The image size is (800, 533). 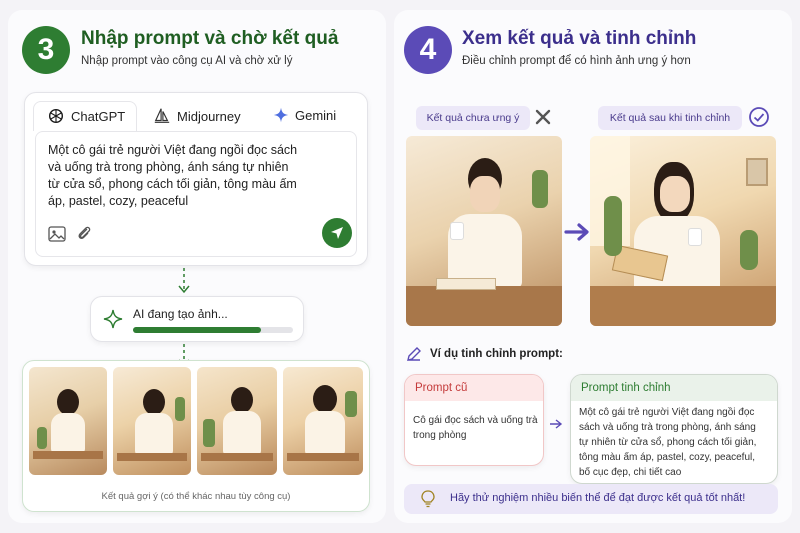 What do you see at coordinates (683, 231) in the screenshot?
I see `after-image` at bounding box center [683, 231].